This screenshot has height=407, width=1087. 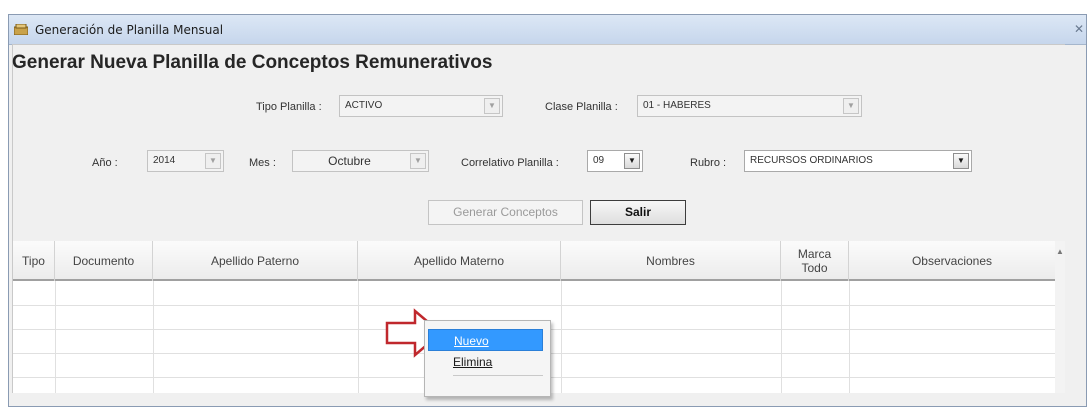 I want to click on mes-label: Mes :, so click(x=262, y=163).